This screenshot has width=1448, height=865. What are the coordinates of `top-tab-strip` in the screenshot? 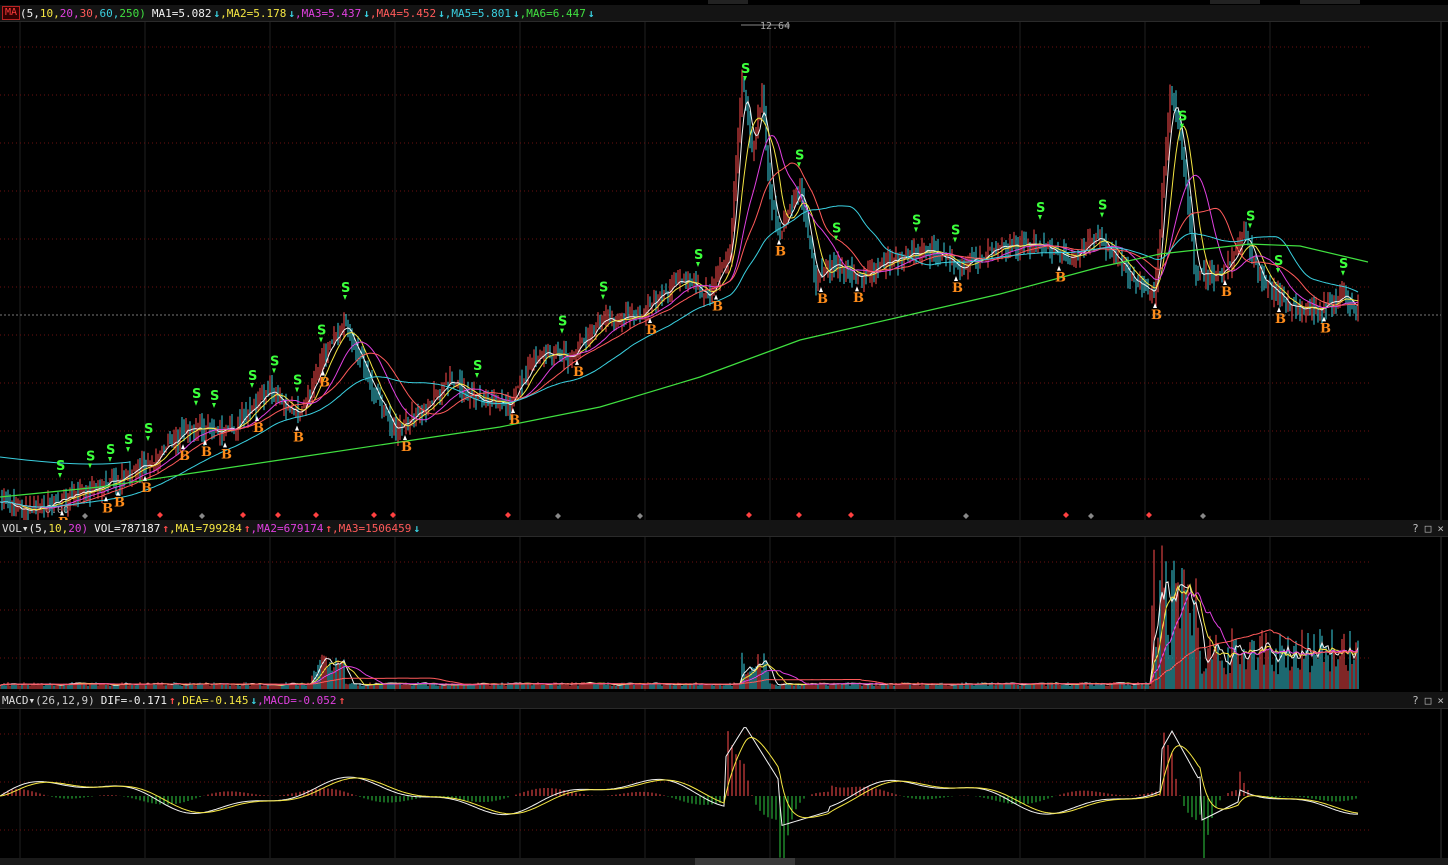 It's located at (1235, 2).